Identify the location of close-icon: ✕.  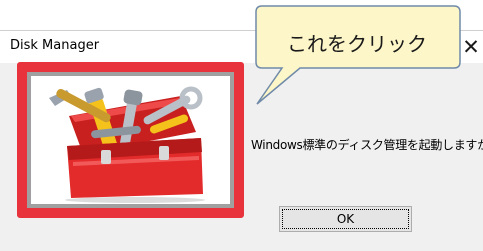
(471, 47).